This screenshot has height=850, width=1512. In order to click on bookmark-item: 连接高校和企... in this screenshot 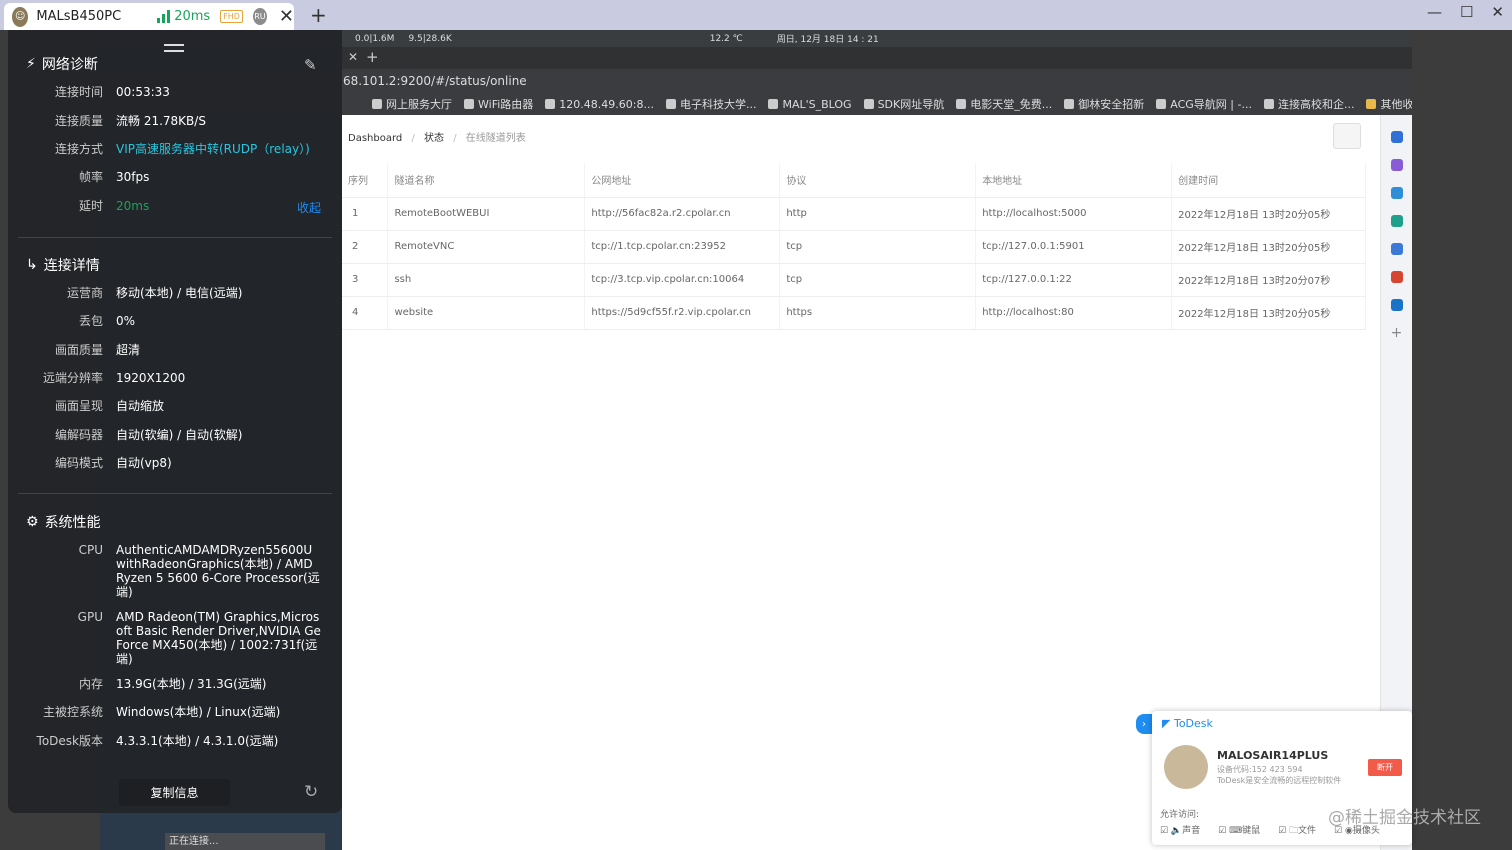, I will do `click(1308, 104)`.